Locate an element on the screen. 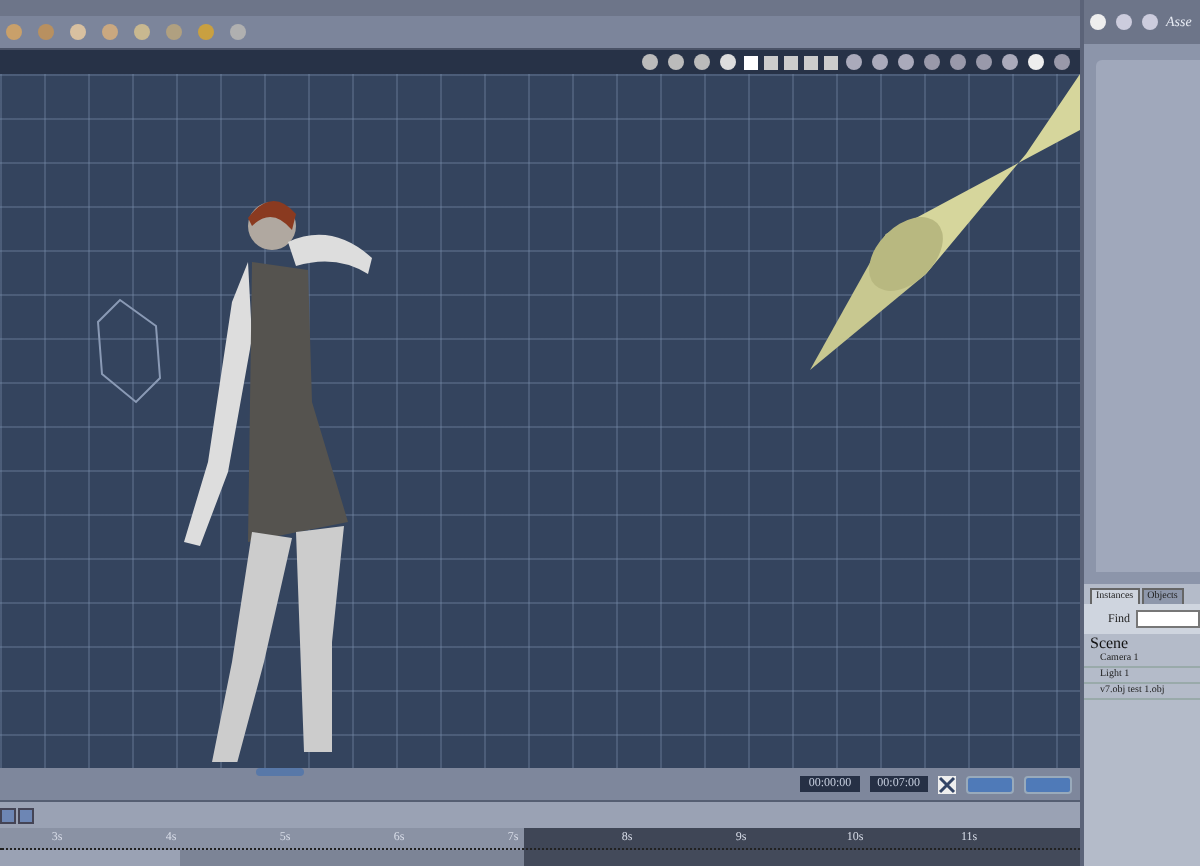 The height and width of the screenshot is (866, 1200). tree-item: Scene is located at coordinates (1142, 643).